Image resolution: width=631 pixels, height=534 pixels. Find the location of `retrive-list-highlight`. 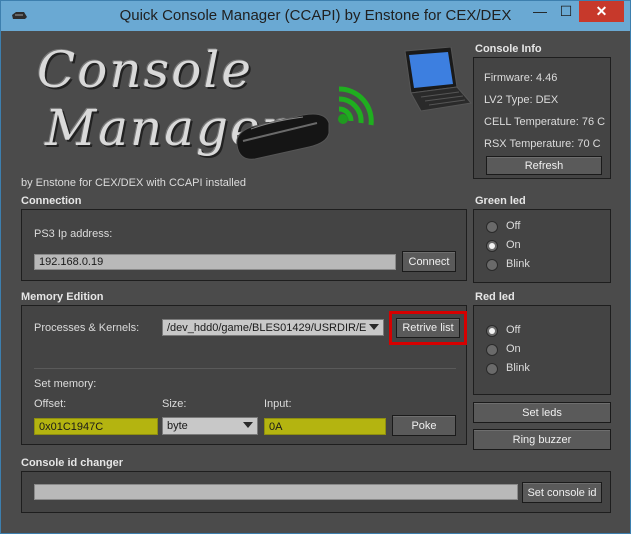

retrive-list-highlight is located at coordinates (428, 328).